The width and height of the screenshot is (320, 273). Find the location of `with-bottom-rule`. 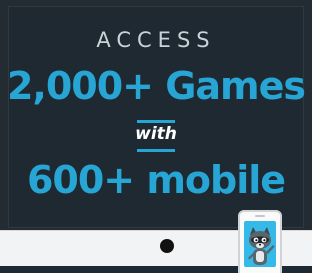

with-bottom-rule is located at coordinates (156, 150).